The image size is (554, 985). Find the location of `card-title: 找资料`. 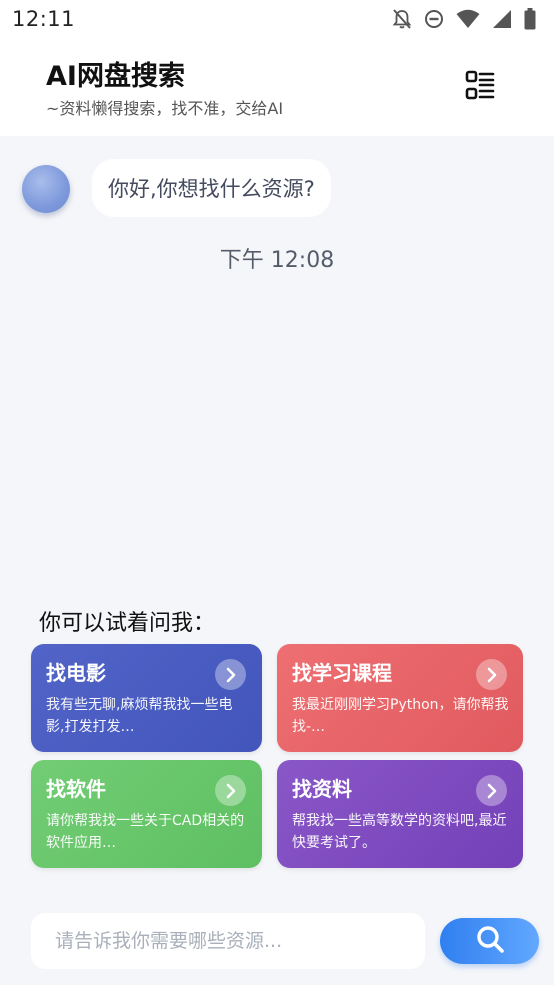

card-title: 找资料 is located at coordinates (322, 789).